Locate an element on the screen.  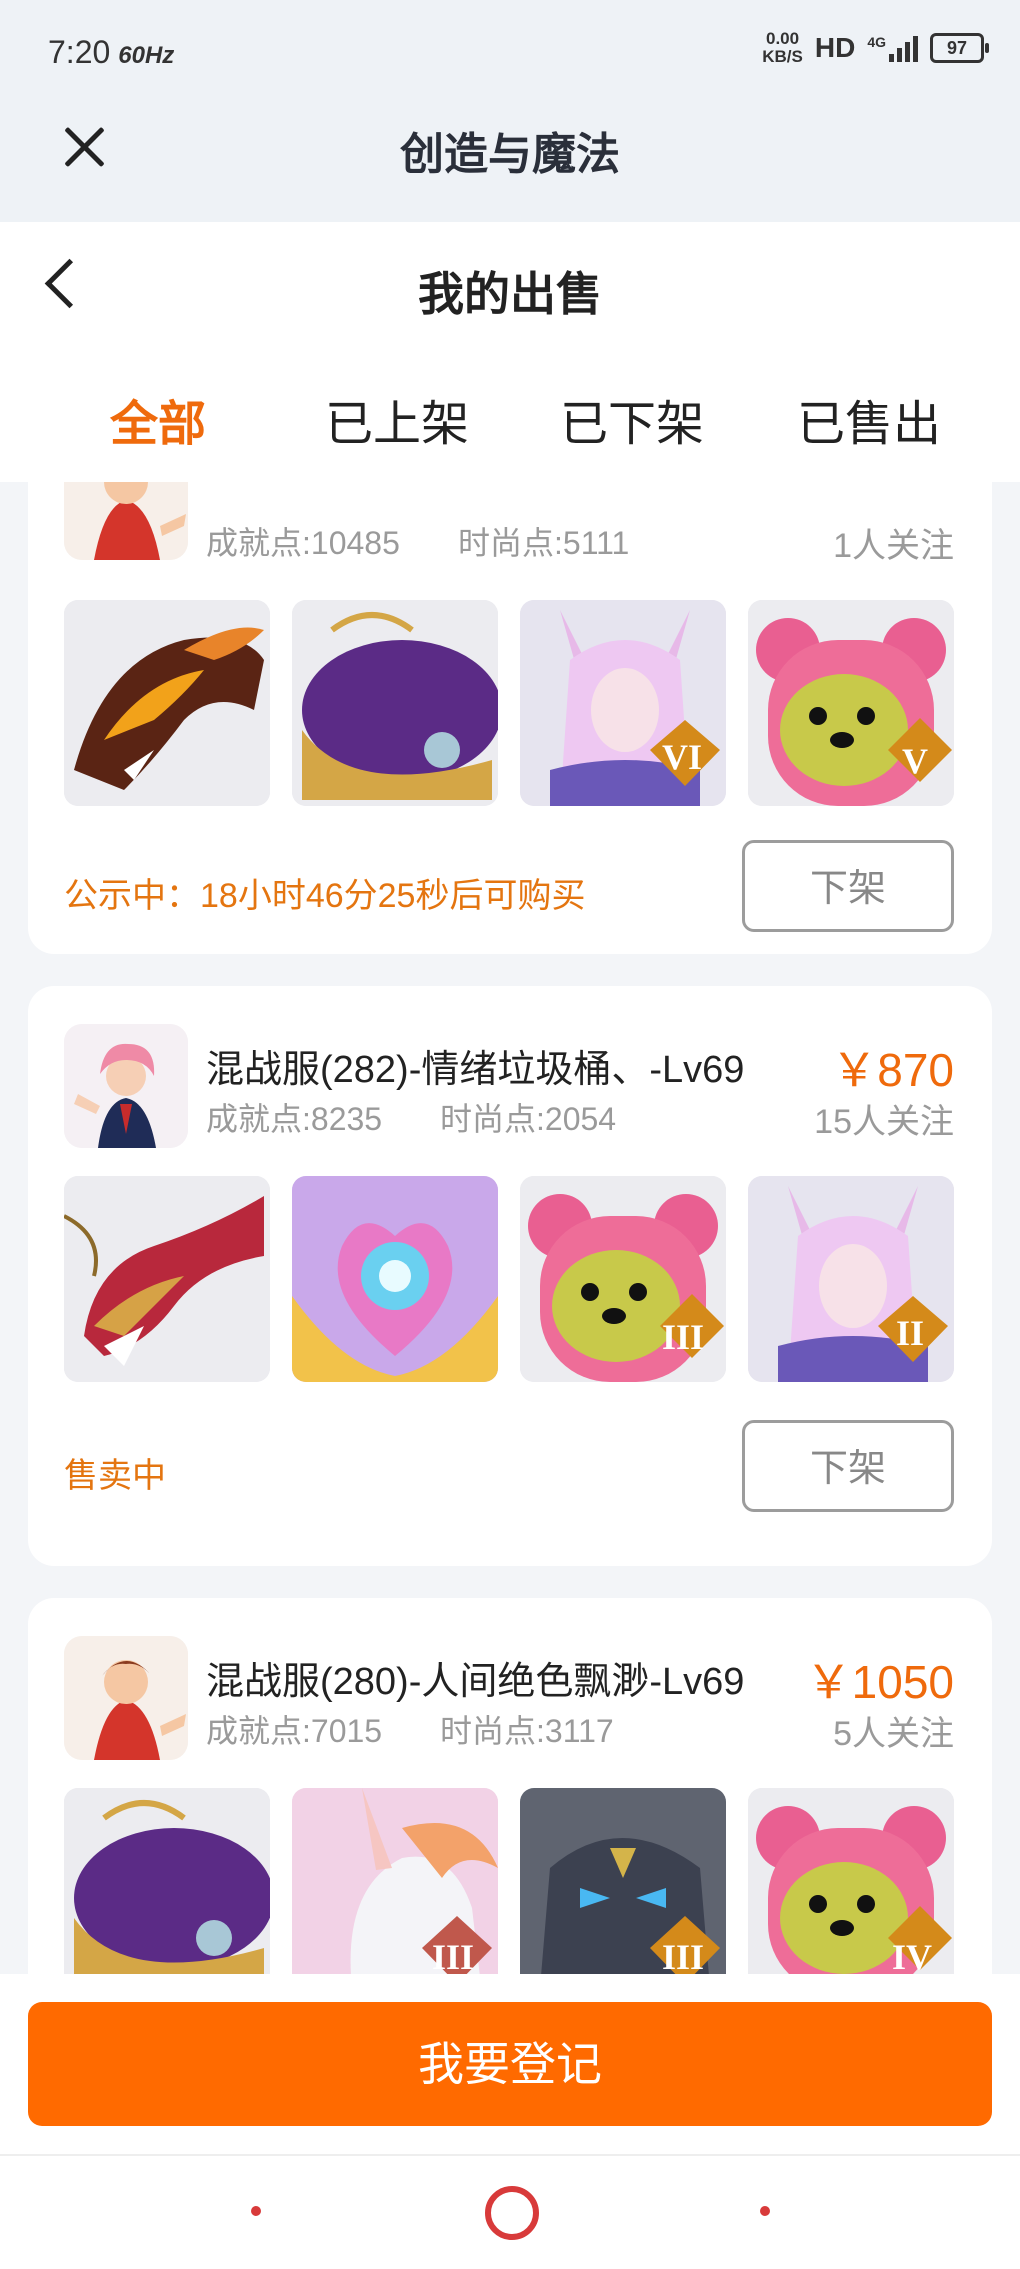
net-speed: 0.00 KB/S is located at coordinates (782, 48).